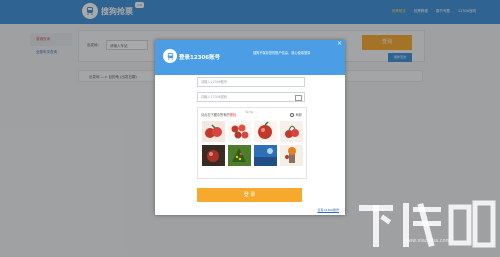 Image resolution: width=500 pixels, height=257 pixels. What do you see at coordinates (170, 56) in the screenshot?
I see `train-icon` at bounding box center [170, 56].